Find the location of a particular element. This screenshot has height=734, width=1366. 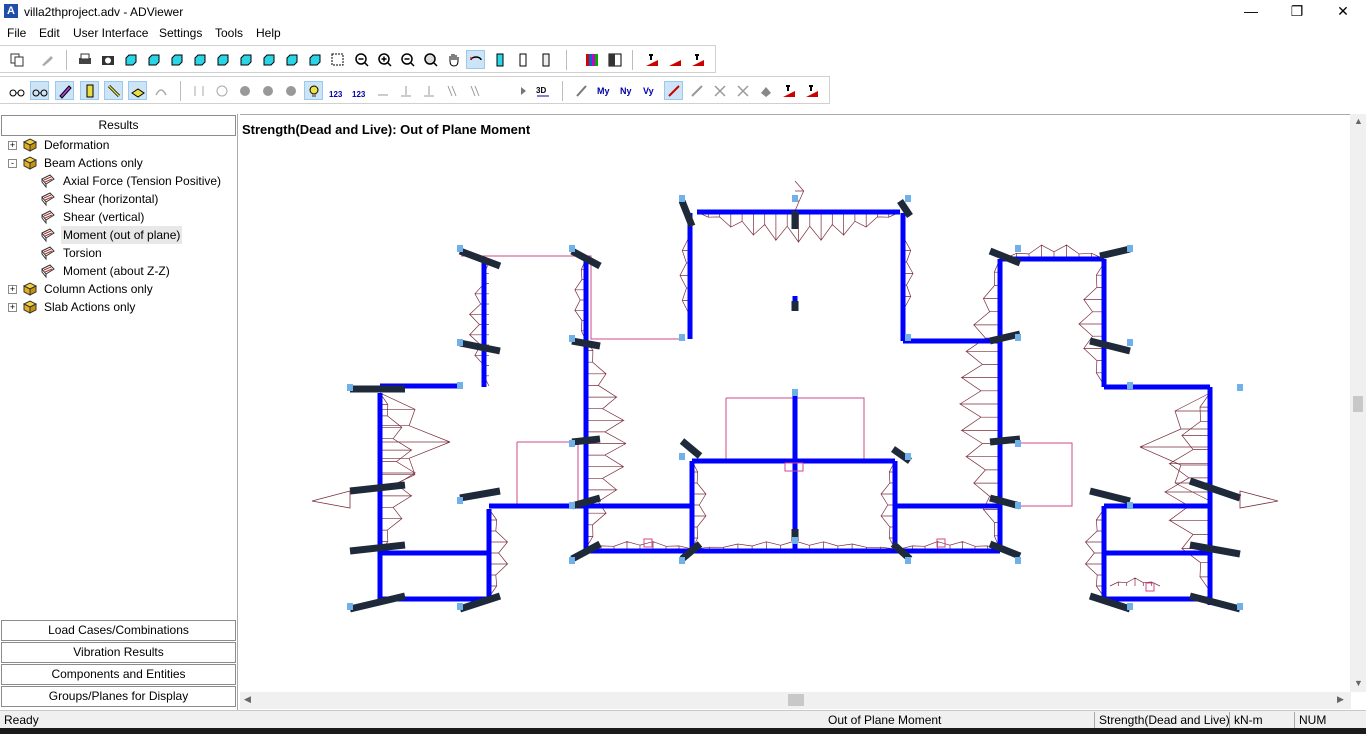

hand-c-icon is located at coordinates (290, 90).